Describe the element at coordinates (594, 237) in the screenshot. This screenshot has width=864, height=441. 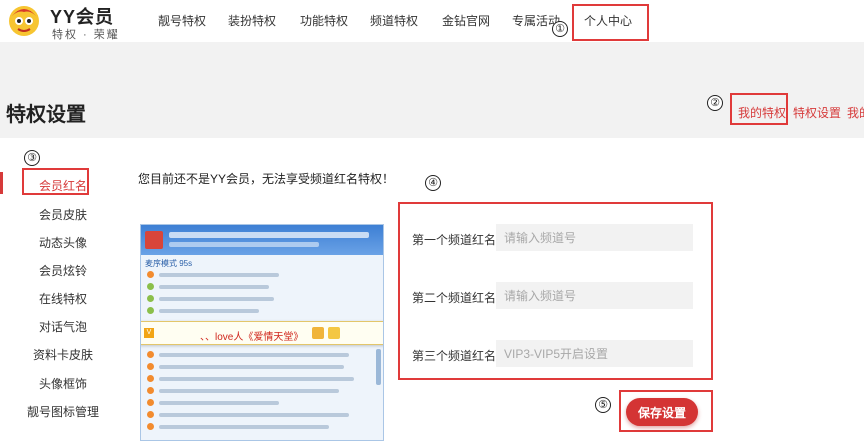
I see `first-channel-input` at that location.